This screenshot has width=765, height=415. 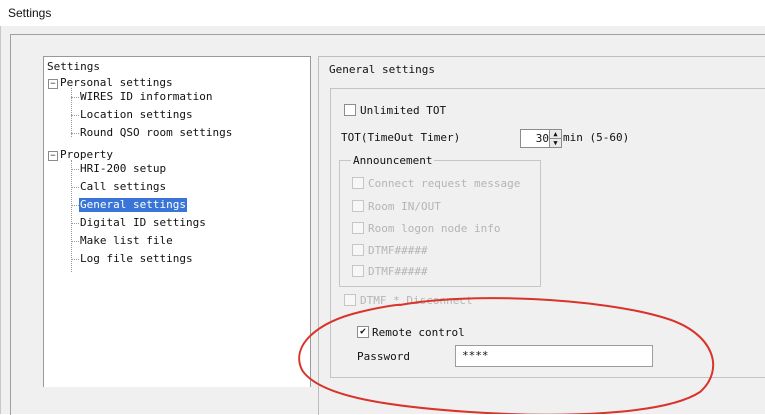 I want to click on room-in-out-checkbox, so click(x=358, y=206).